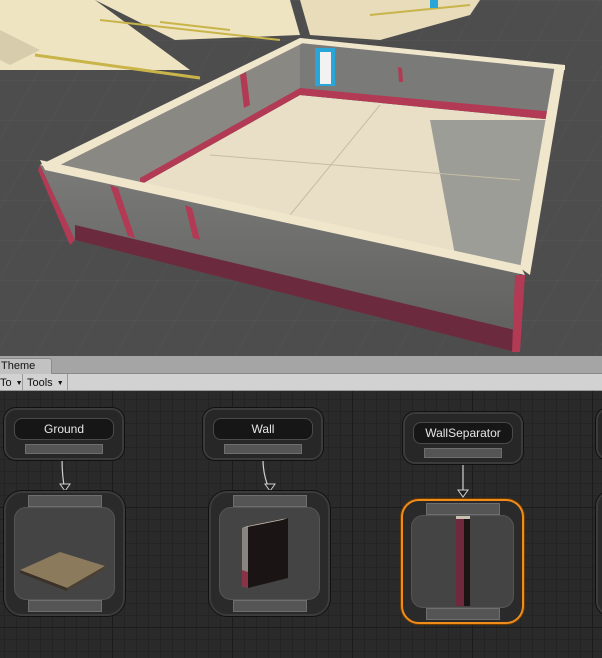 The height and width of the screenshot is (658, 602). Describe the element at coordinates (599, 434) in the screenshot. I see `label-node-partial` at that location.